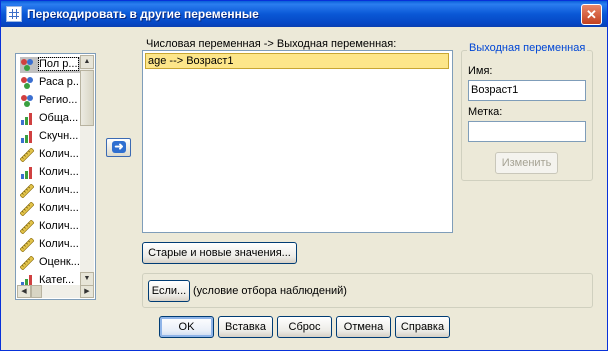  Describe the element at coordinates (87, 279) in the screenshot. I see `scroll-down-icon: ▼` at that location.